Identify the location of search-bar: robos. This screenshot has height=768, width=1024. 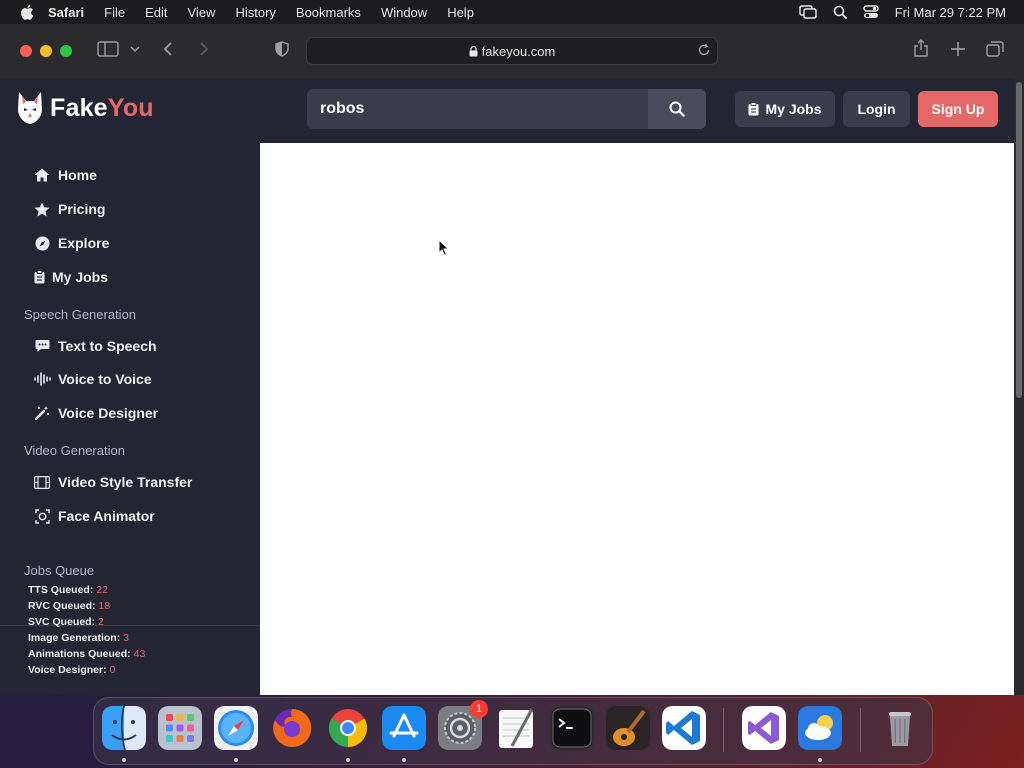
(506, 109).